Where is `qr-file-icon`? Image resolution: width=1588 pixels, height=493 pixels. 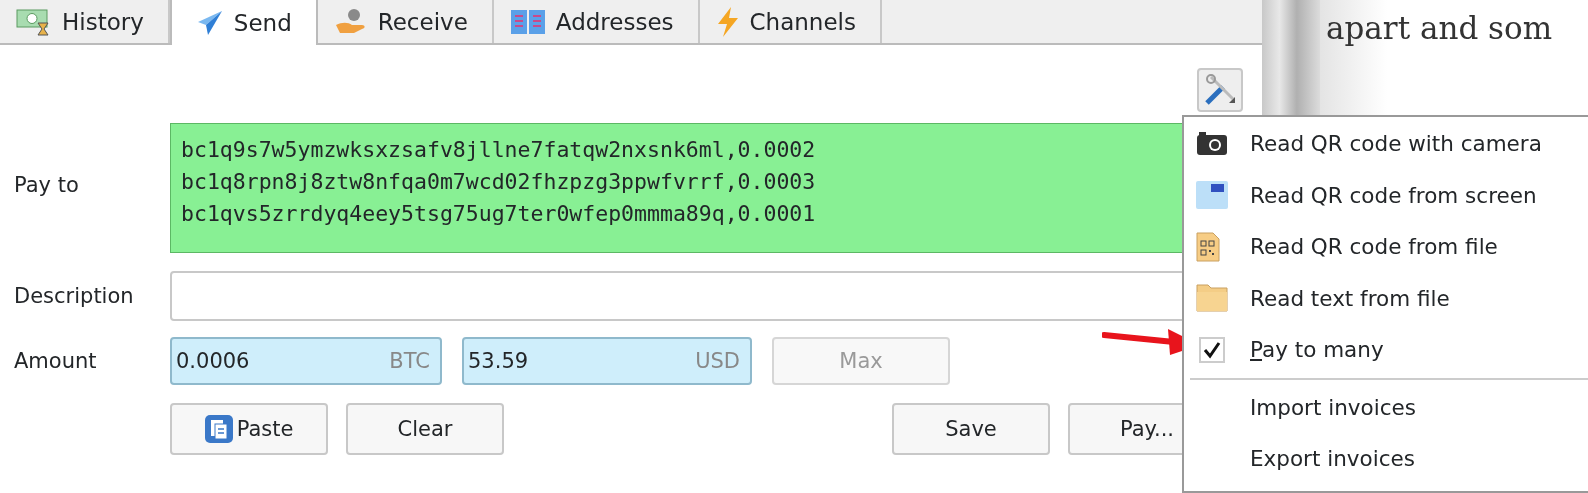
qr-file-icon is located at coordinates (1208, 246).